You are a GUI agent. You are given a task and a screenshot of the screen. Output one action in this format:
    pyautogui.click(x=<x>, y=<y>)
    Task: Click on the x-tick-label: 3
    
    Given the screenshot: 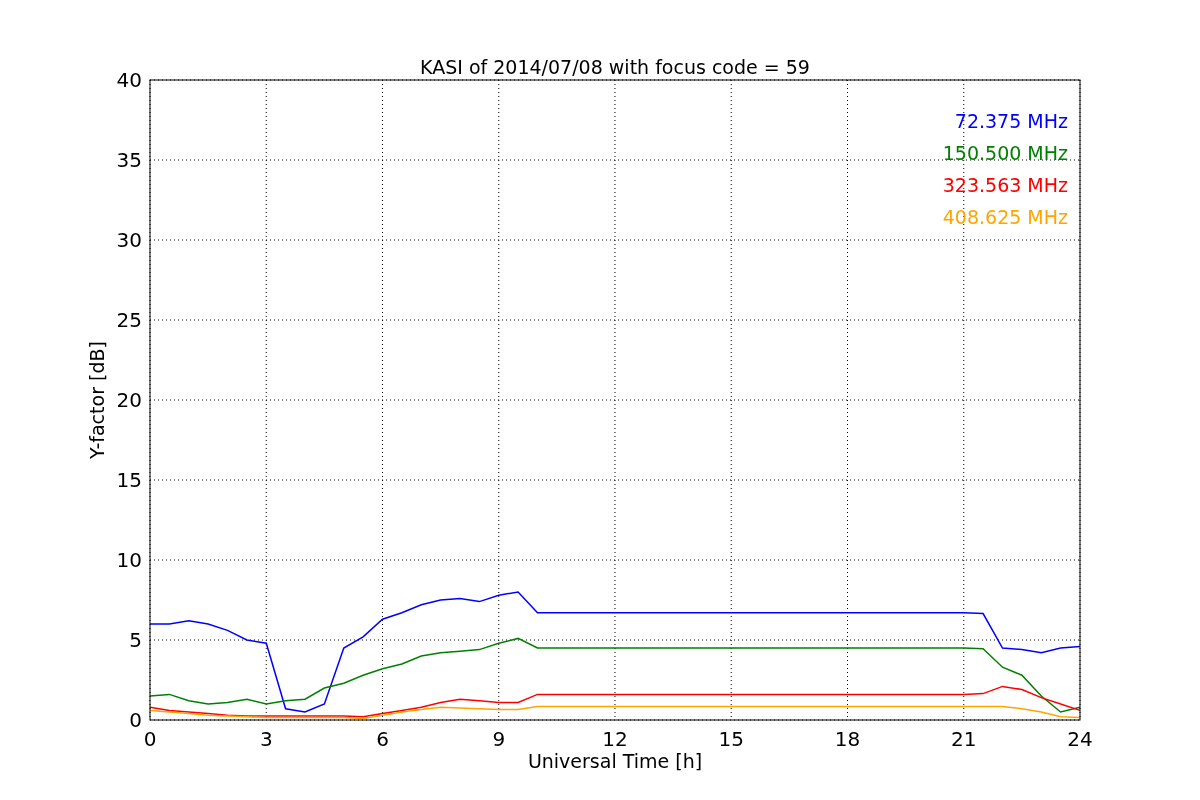 What is the action you would take?
    pyautogui.click(x=266, y=739)
    